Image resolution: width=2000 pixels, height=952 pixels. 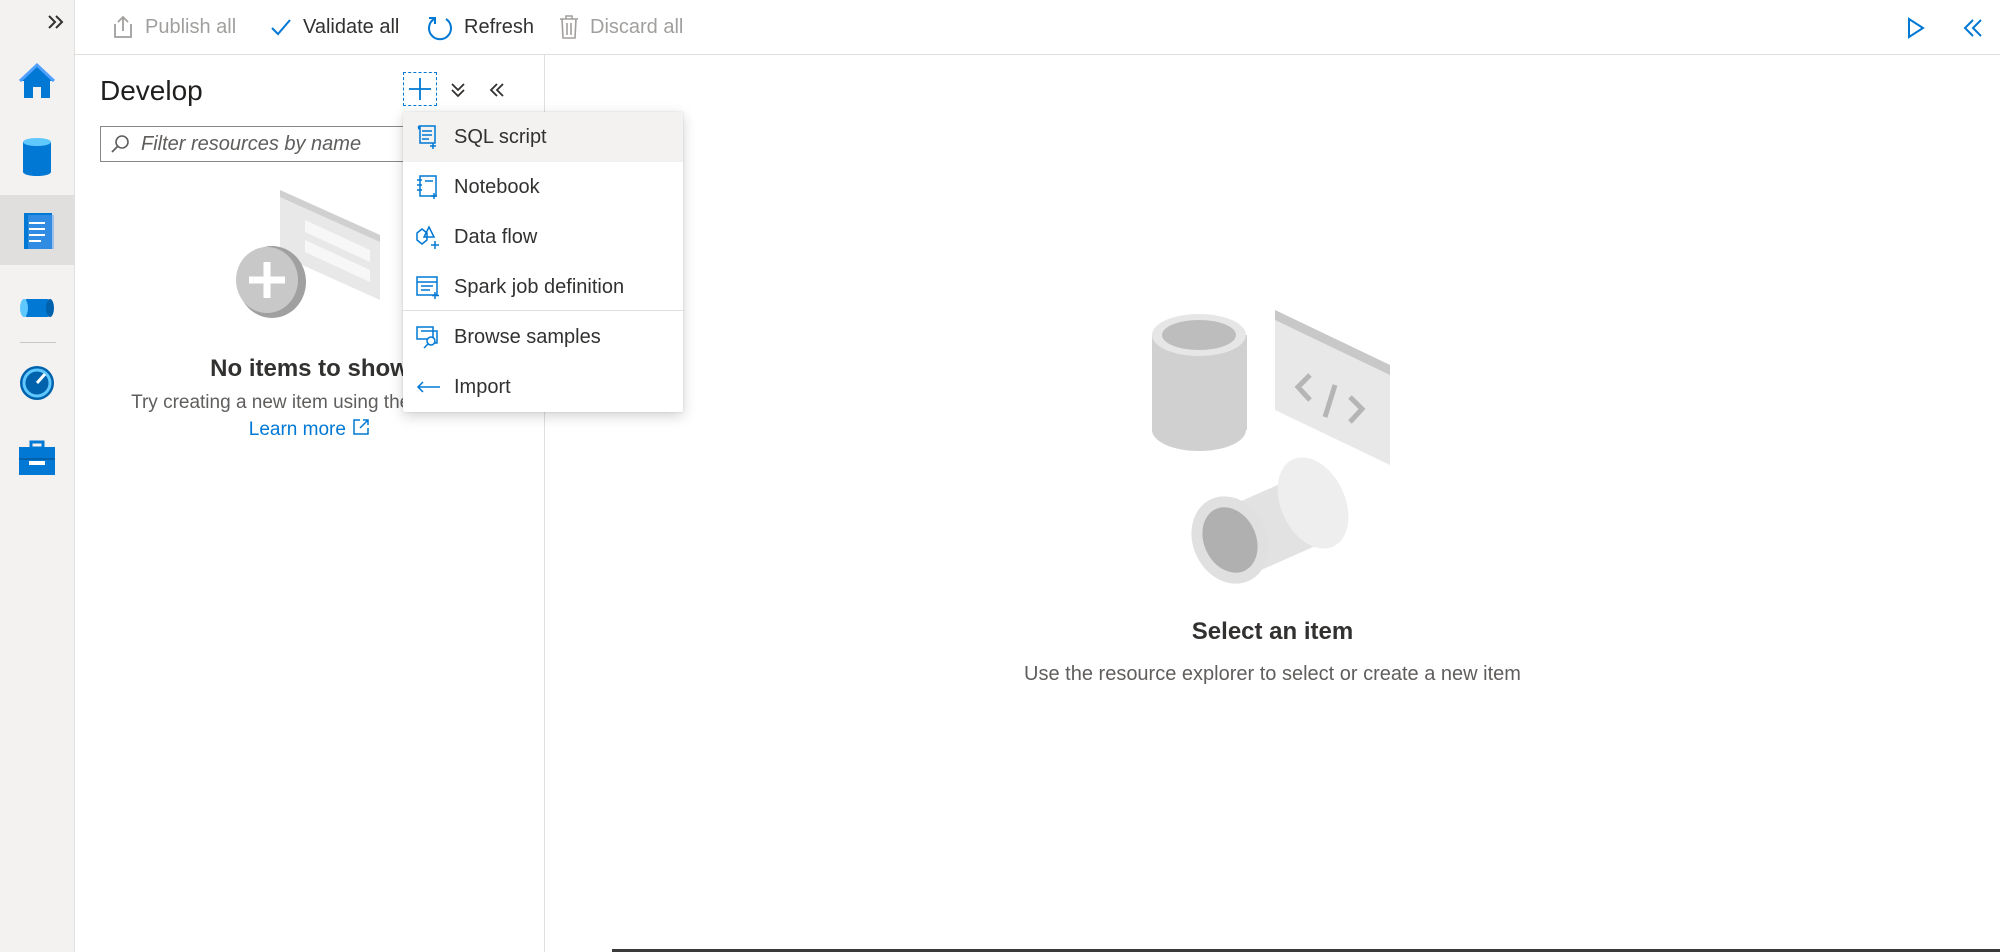 What do you see at coordinates (351, 26) in the screenshot?
I see `validate-all-label: Validate all` at bounding box center [351, 26].